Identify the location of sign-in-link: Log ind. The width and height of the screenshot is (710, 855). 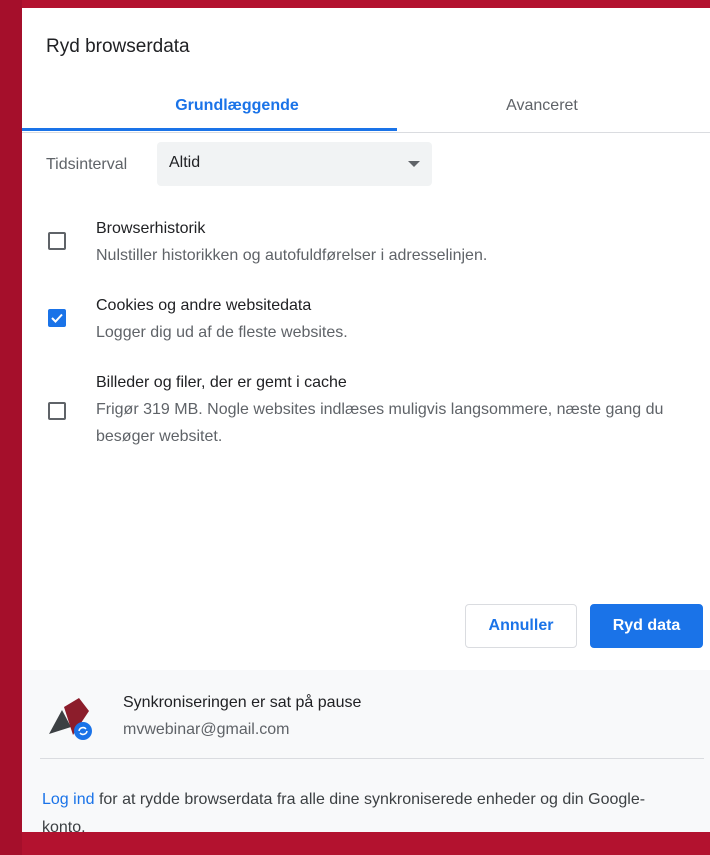
(68, 799).